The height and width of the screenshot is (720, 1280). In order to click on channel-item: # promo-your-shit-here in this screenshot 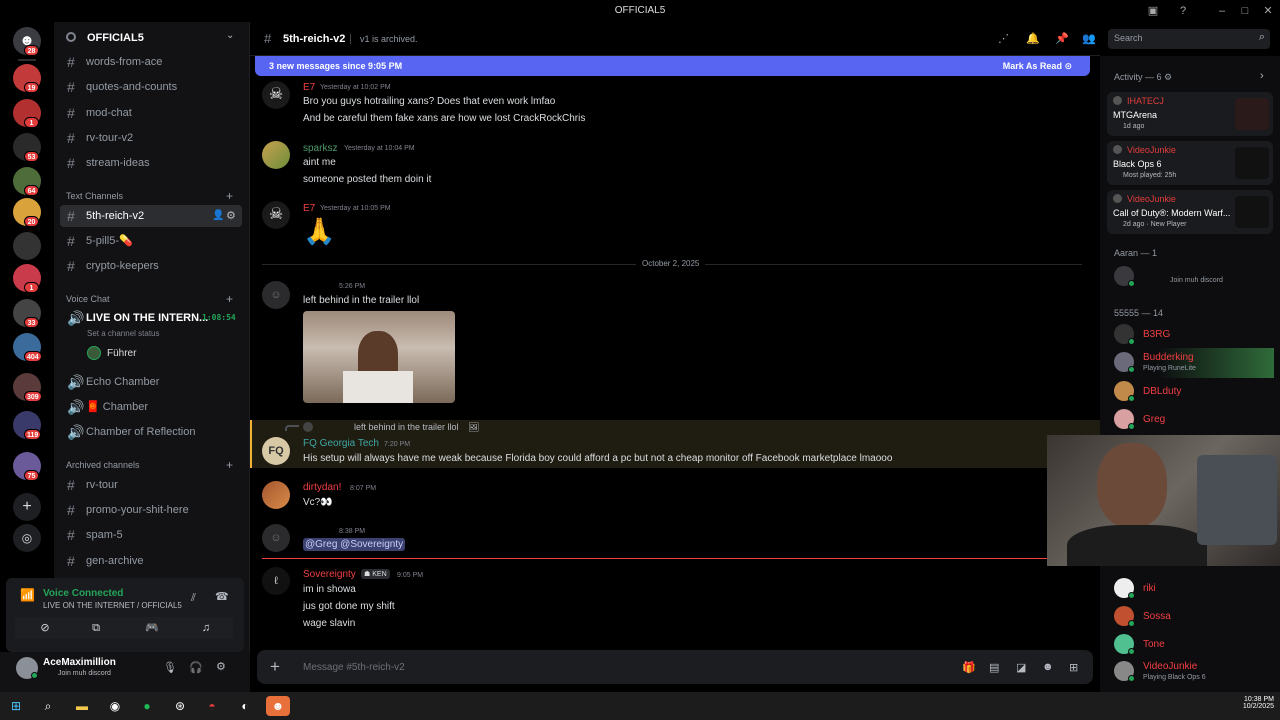, I will do `click(151, 510)`.